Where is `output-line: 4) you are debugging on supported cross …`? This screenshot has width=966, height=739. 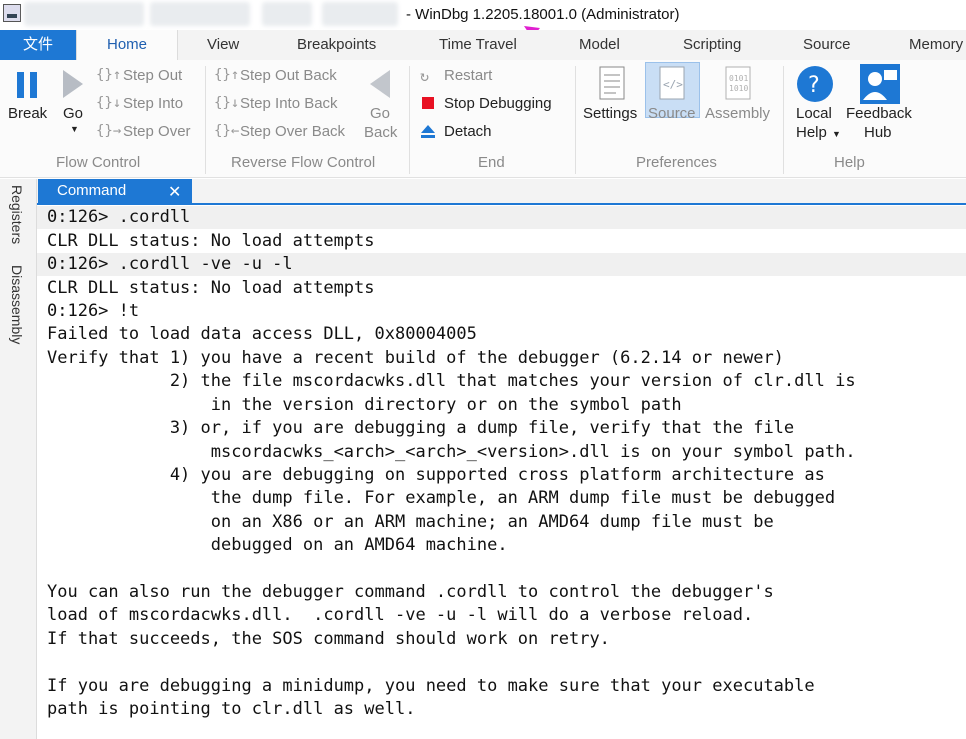 output-line: 4) you are debugging on supported cross … is located at coordinates (436, 475).